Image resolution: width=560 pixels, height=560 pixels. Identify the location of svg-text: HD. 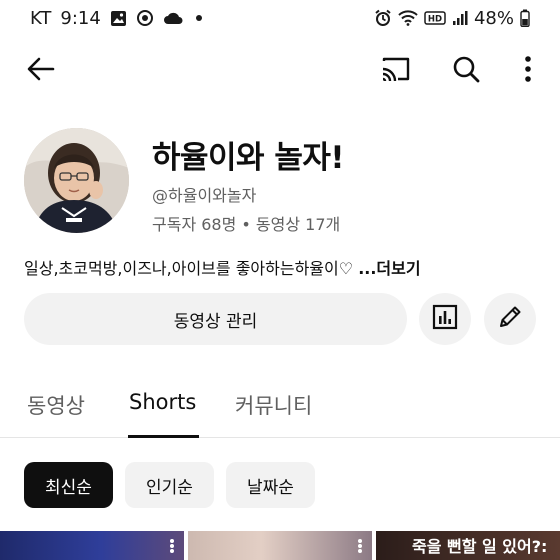
(435, 20).